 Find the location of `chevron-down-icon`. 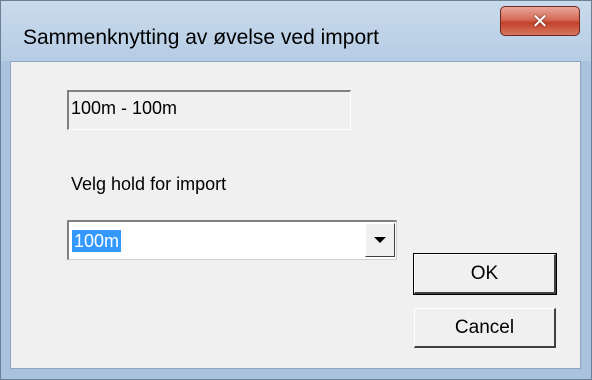

chevron-down-icon is located at coordinates (380, 240).